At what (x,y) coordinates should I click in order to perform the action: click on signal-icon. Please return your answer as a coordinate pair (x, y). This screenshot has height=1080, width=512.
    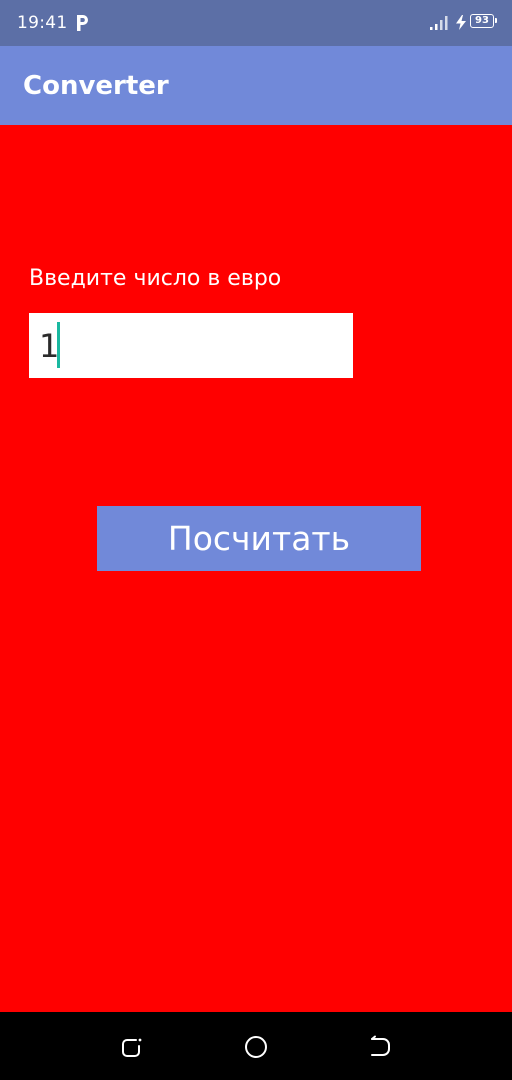
    Looking at the image, I should click on (439, 23).